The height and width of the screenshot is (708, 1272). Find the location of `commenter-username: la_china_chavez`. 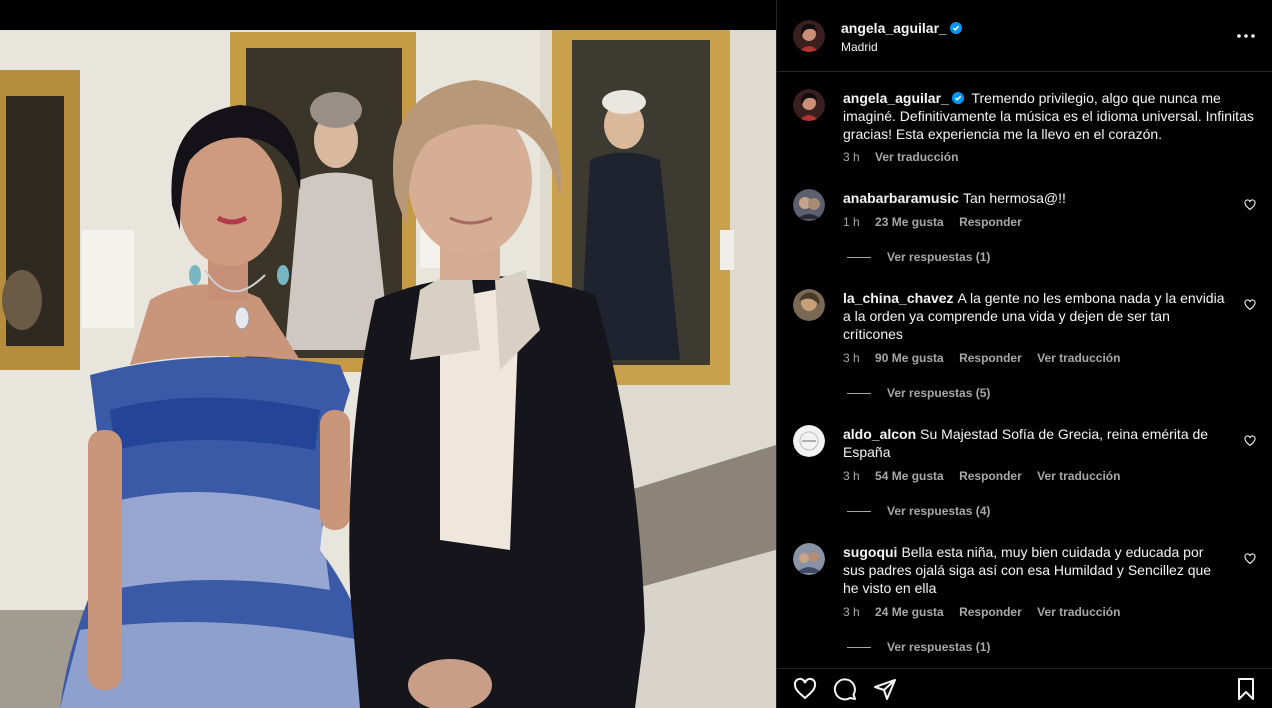

commenter-username: la_china_chavez is located at coordinates (898, 298).